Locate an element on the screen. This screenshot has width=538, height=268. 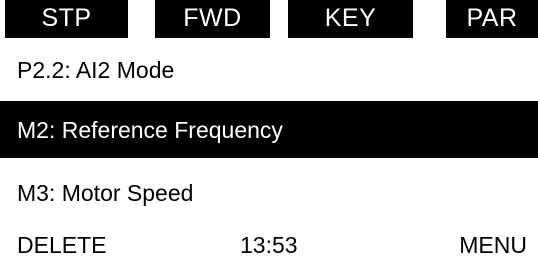
status-bar: STP FWD KEY PAR is located at coordinates (269, 19).